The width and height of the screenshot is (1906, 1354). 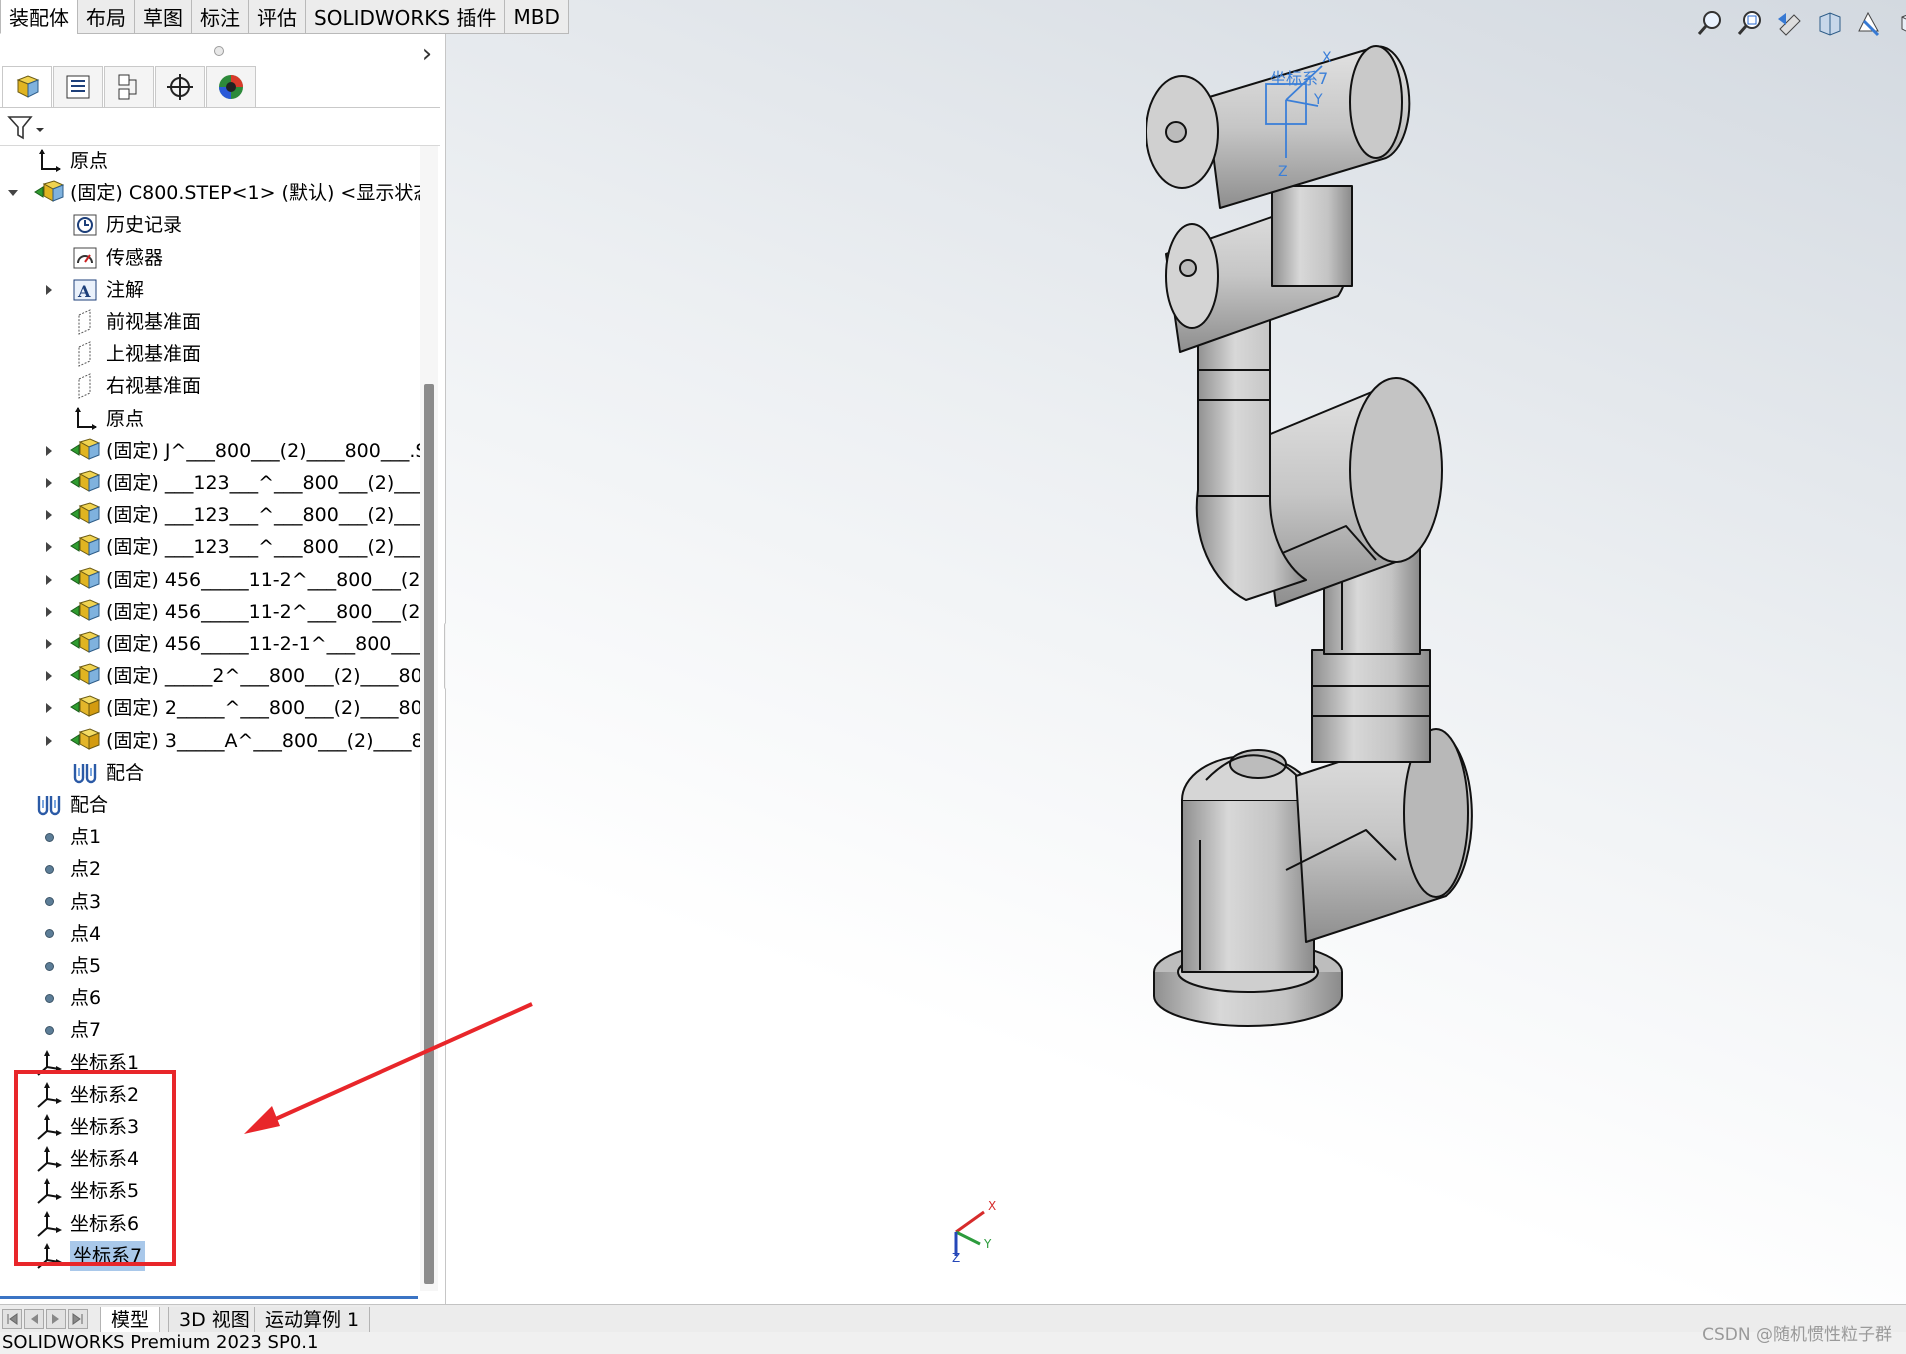 I want to click on configuration-manager-icon, so click(x=129, y=87).